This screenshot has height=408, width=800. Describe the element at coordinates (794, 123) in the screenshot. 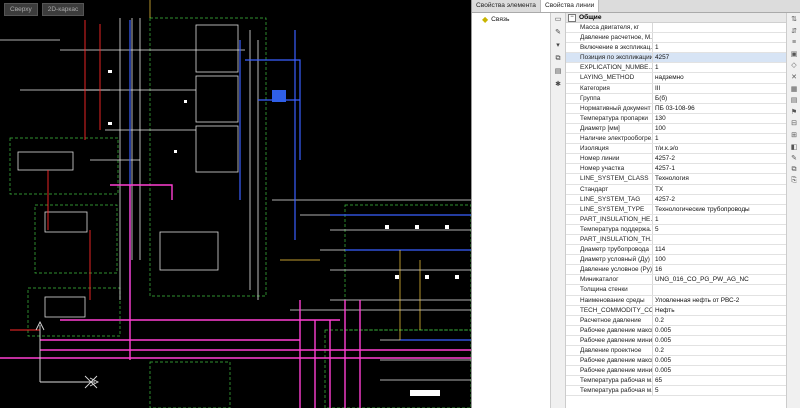

I see `collapse-all-icon: ⊟` at that location.